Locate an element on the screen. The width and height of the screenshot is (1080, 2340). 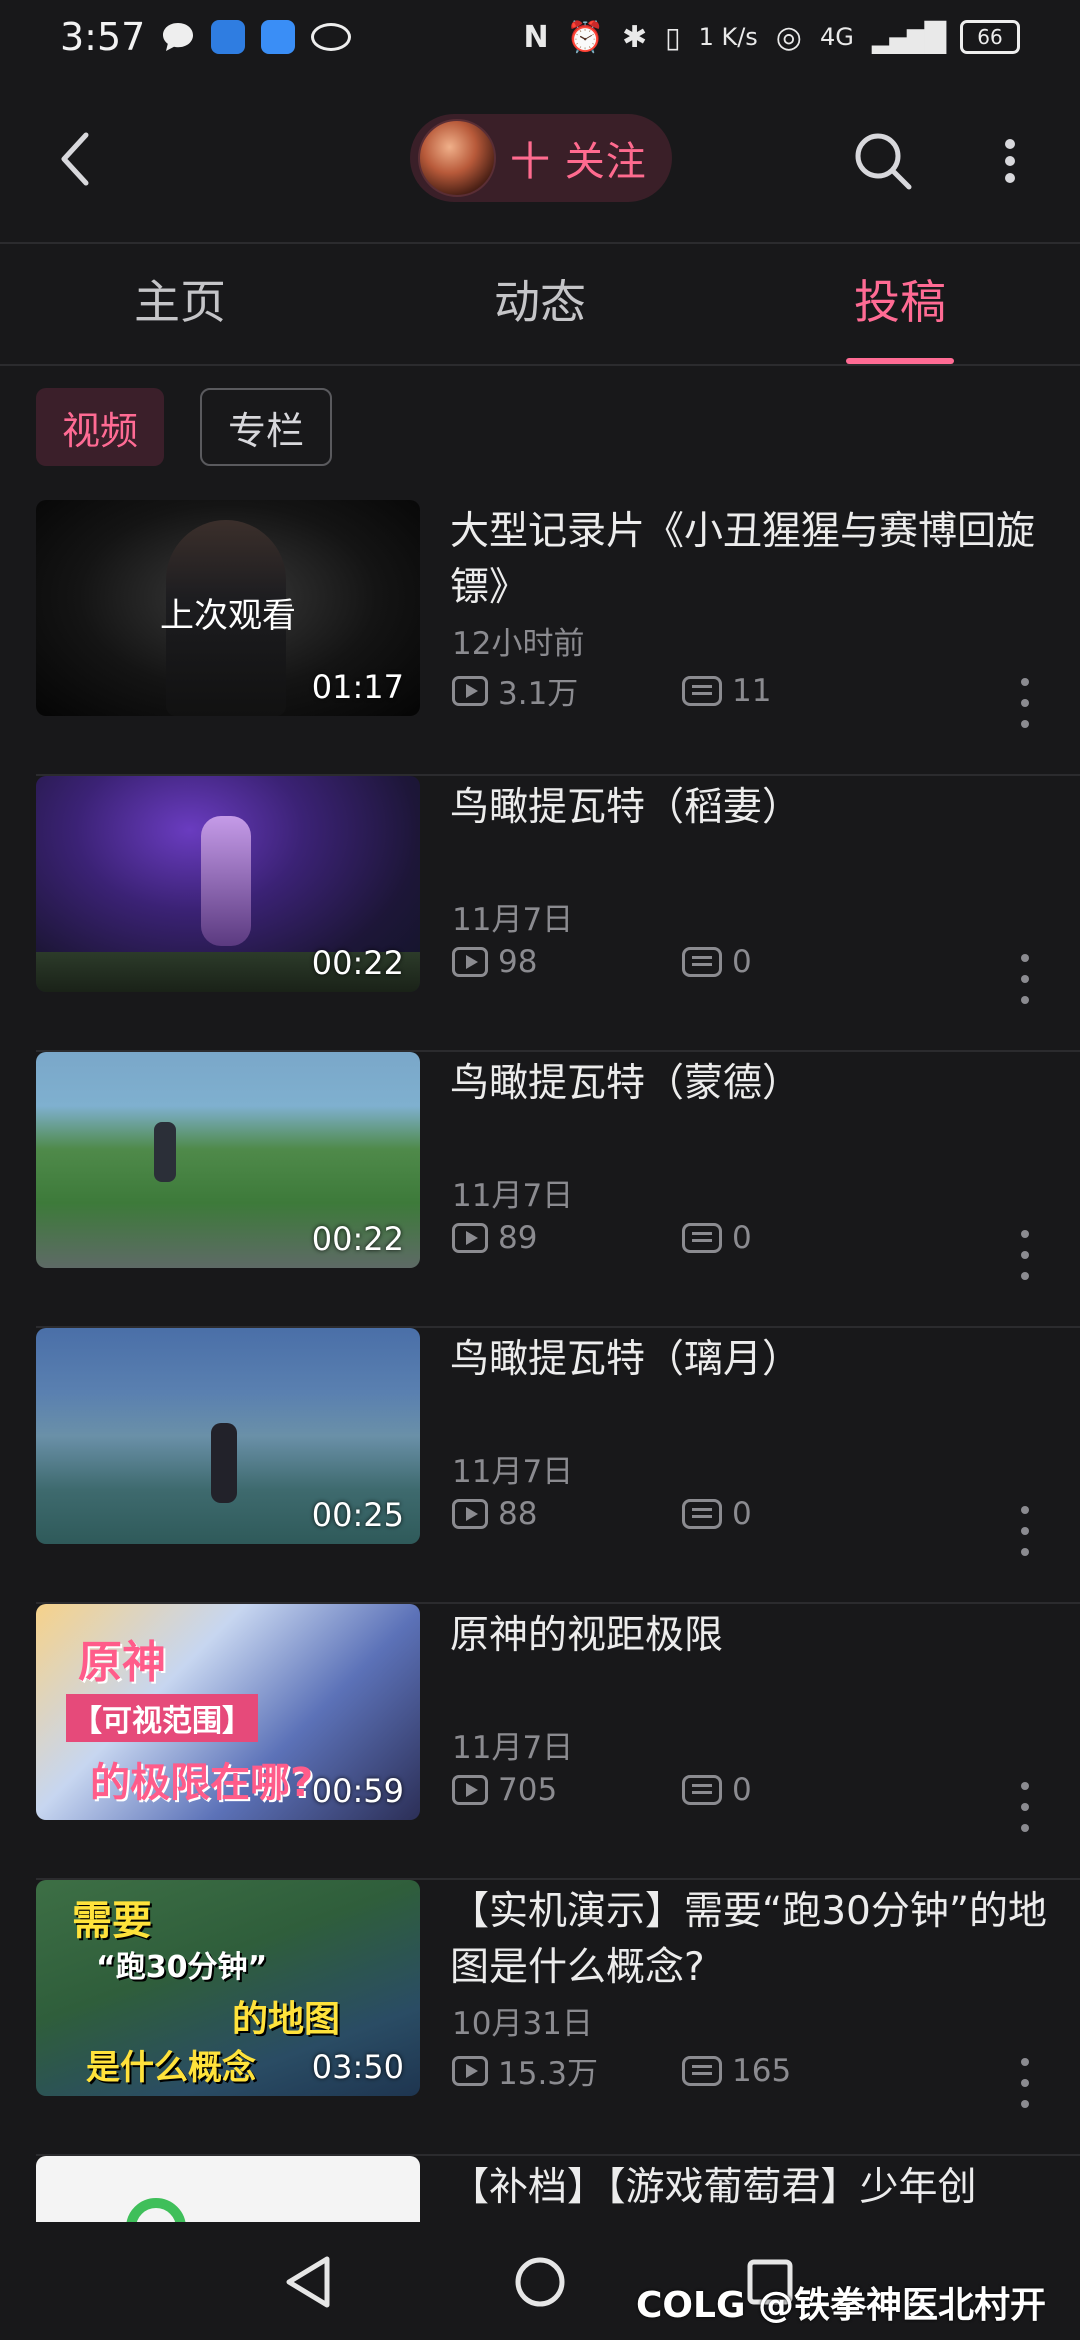
video-title: 大型记录片《小丑猩猩与赛博回旋镖》 is located at coordinates (750, 560).